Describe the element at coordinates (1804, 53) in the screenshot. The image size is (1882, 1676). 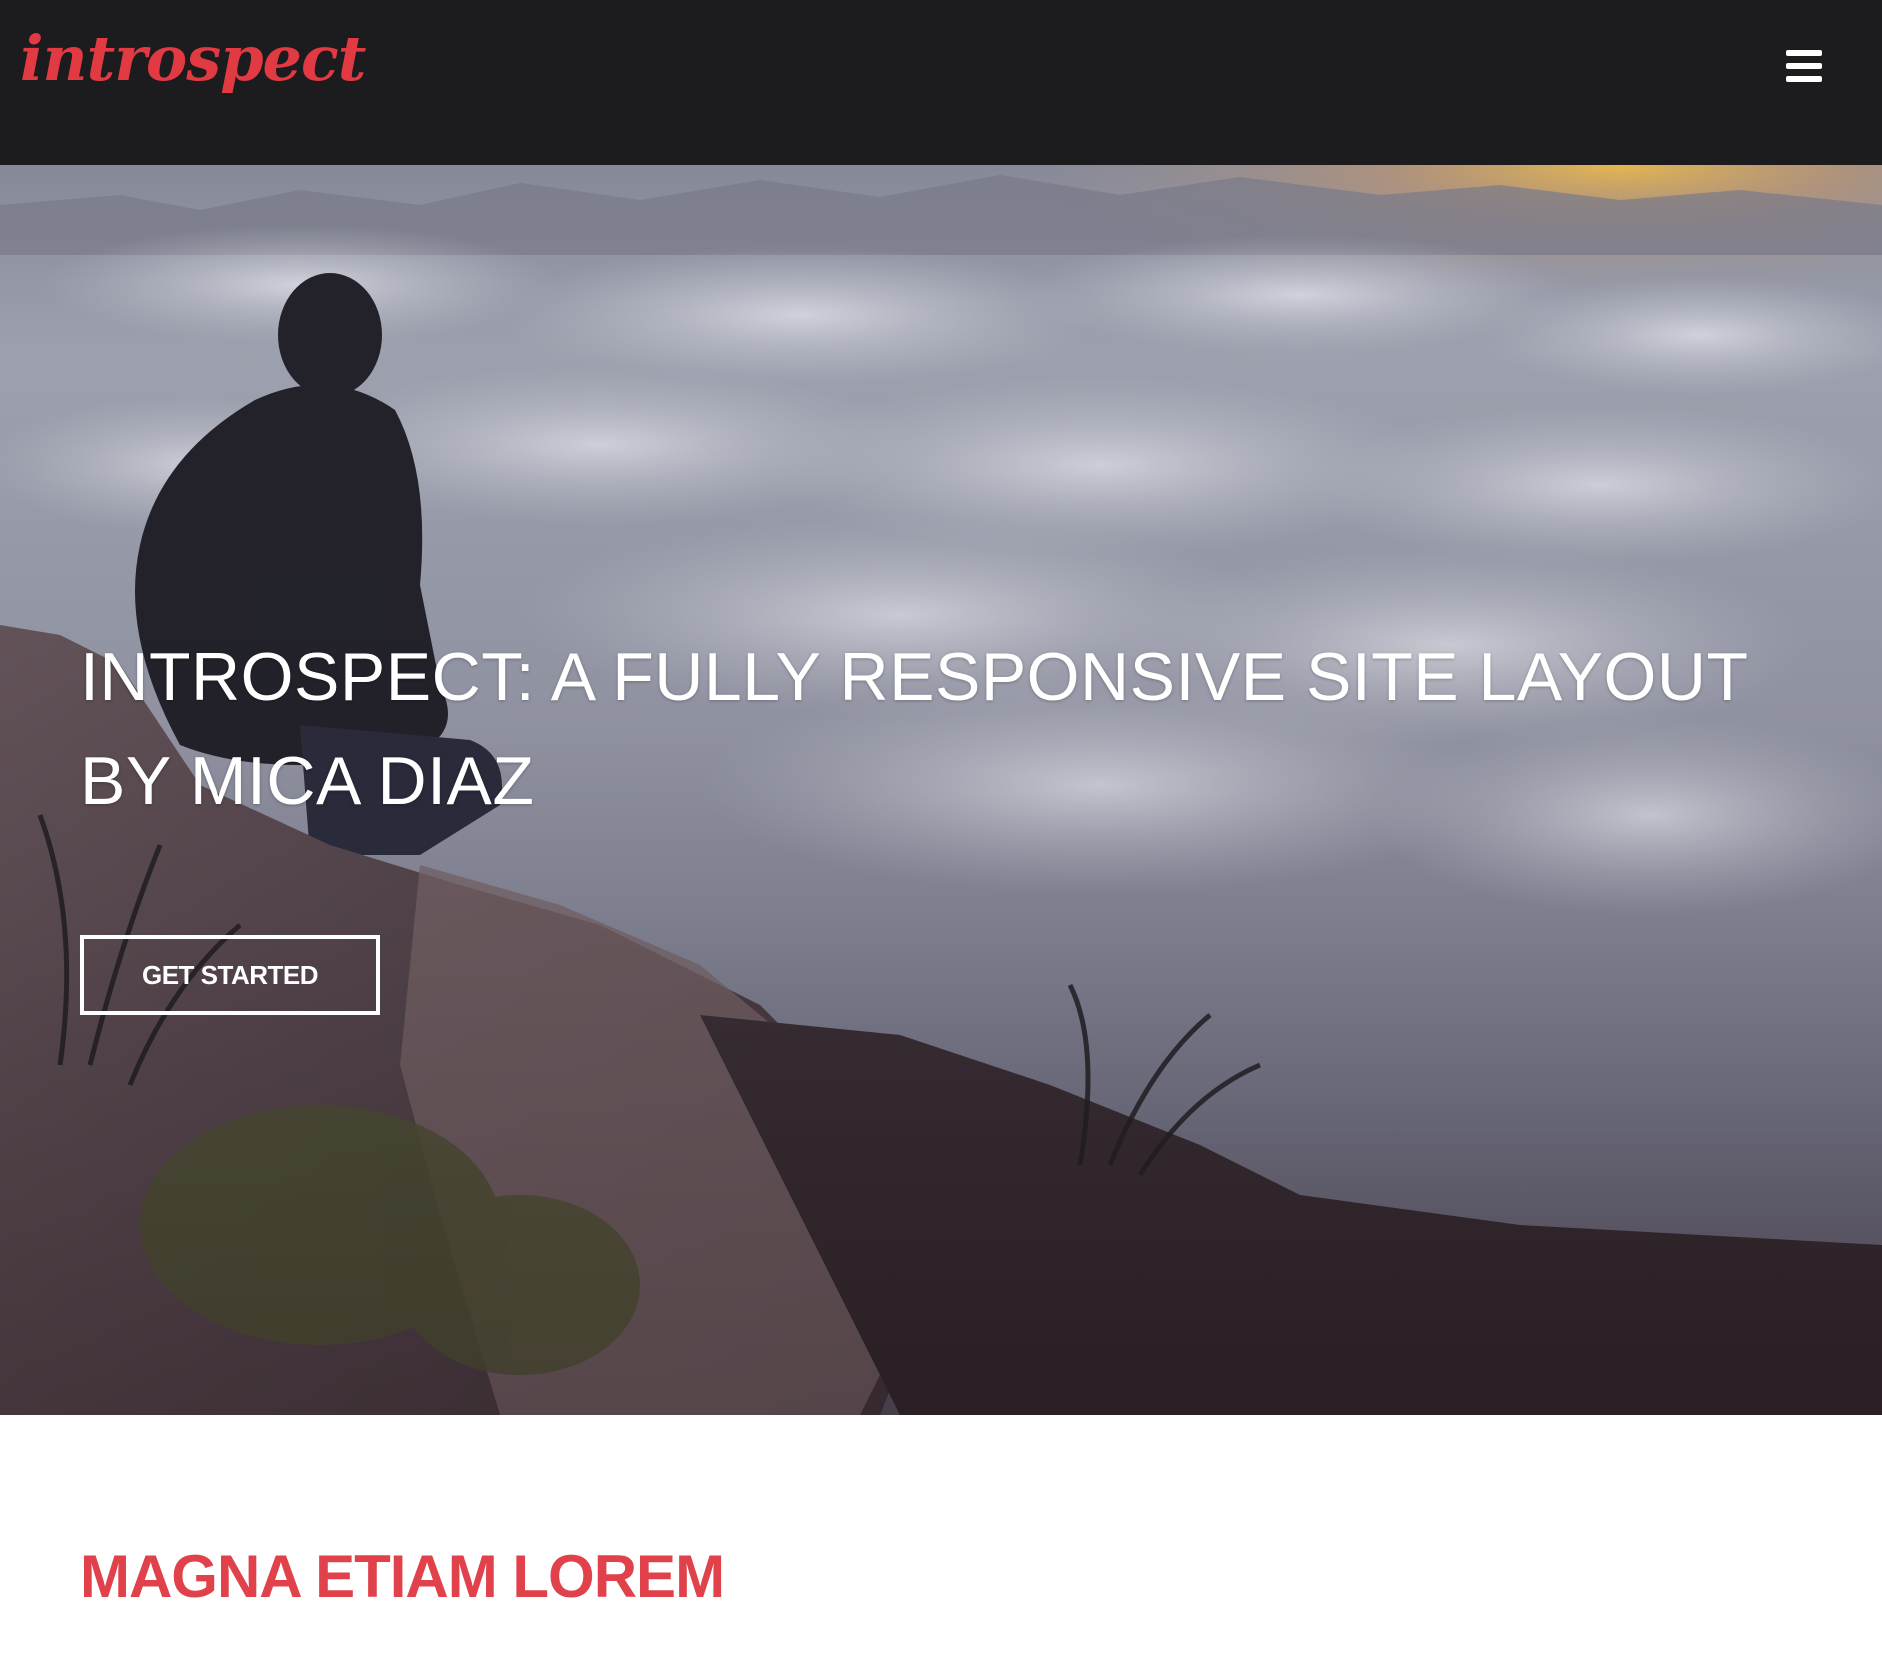
I see `menu-bar-top` at that location.